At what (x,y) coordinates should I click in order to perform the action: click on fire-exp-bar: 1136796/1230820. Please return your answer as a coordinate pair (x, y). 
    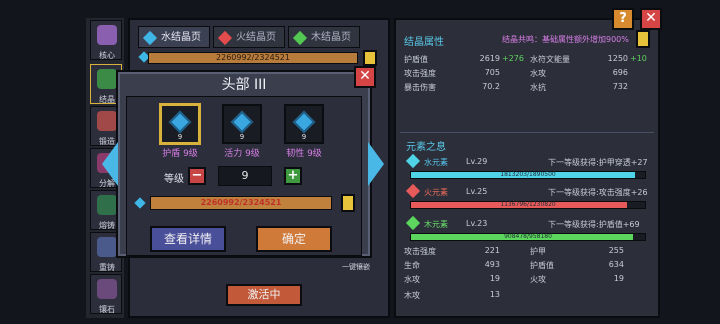
    Looking at the image, I should click on (528, 205).